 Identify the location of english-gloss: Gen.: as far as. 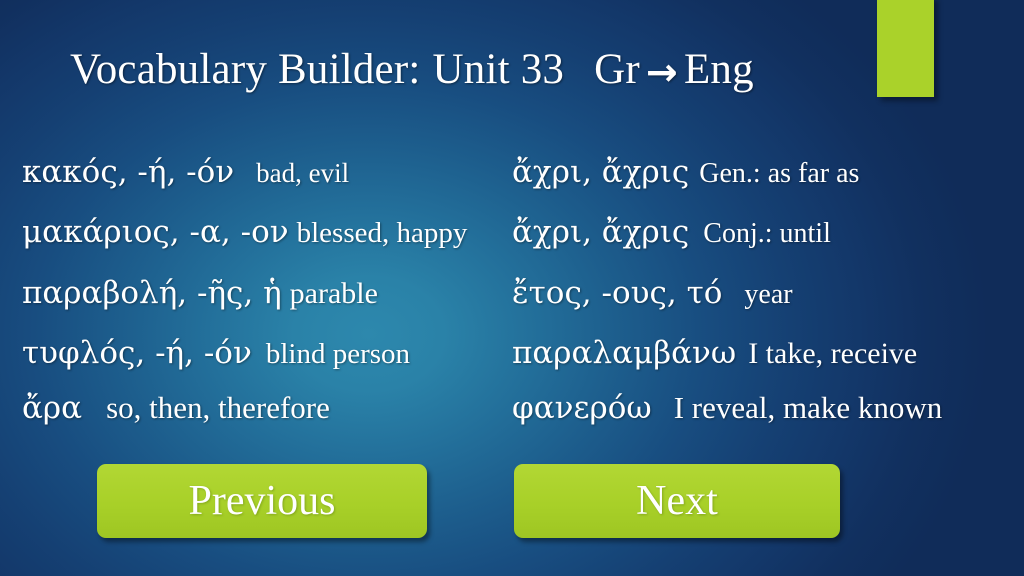
(779, 173).